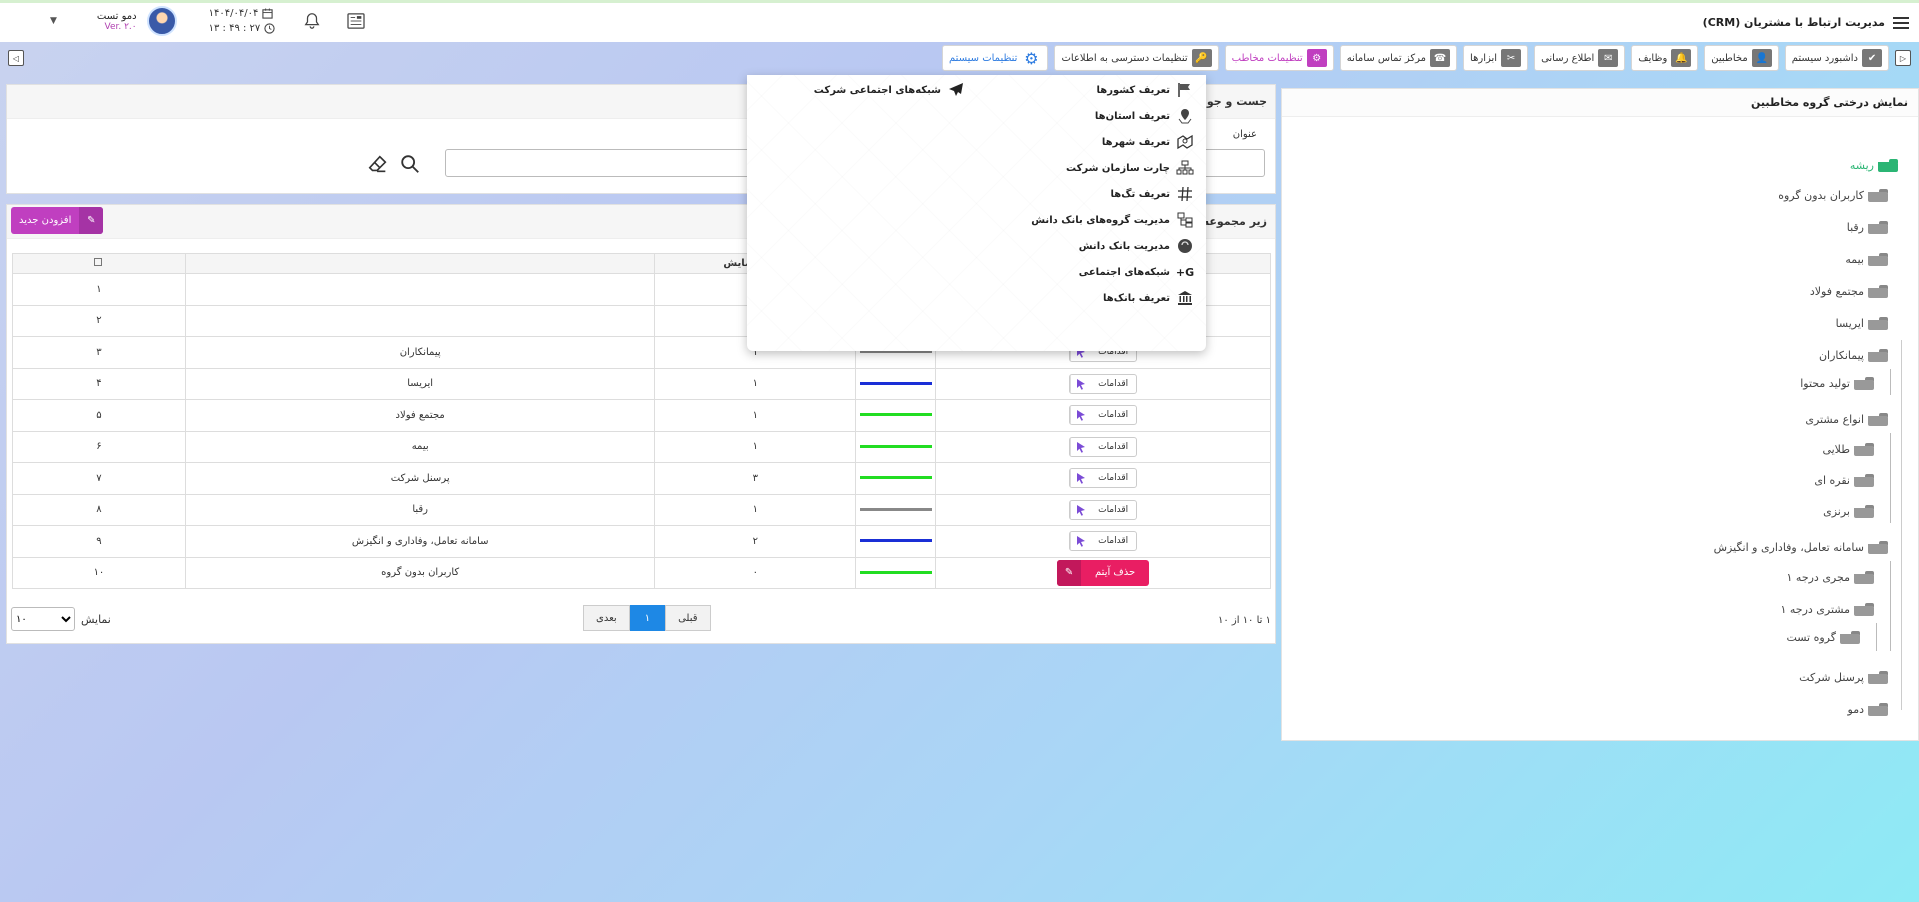 Image resolution: width=1919 pixels, height=902 pixels. I want to click on delete-item-button: ✎ حذف آیتم, so click(1103, 572).